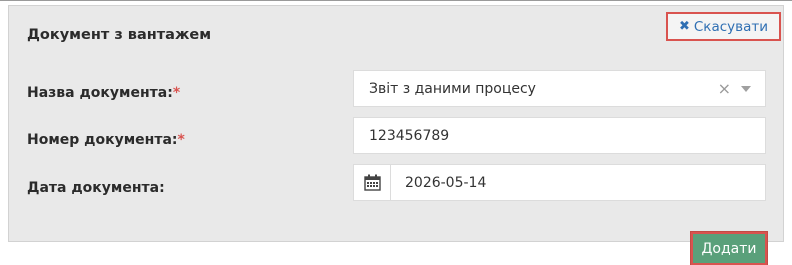 The image size is (792, 265). What do you see at coordinates (731, 26) in the screenshot?
I see `cancel-label: Скасувати` at bounding box center [731, 26].